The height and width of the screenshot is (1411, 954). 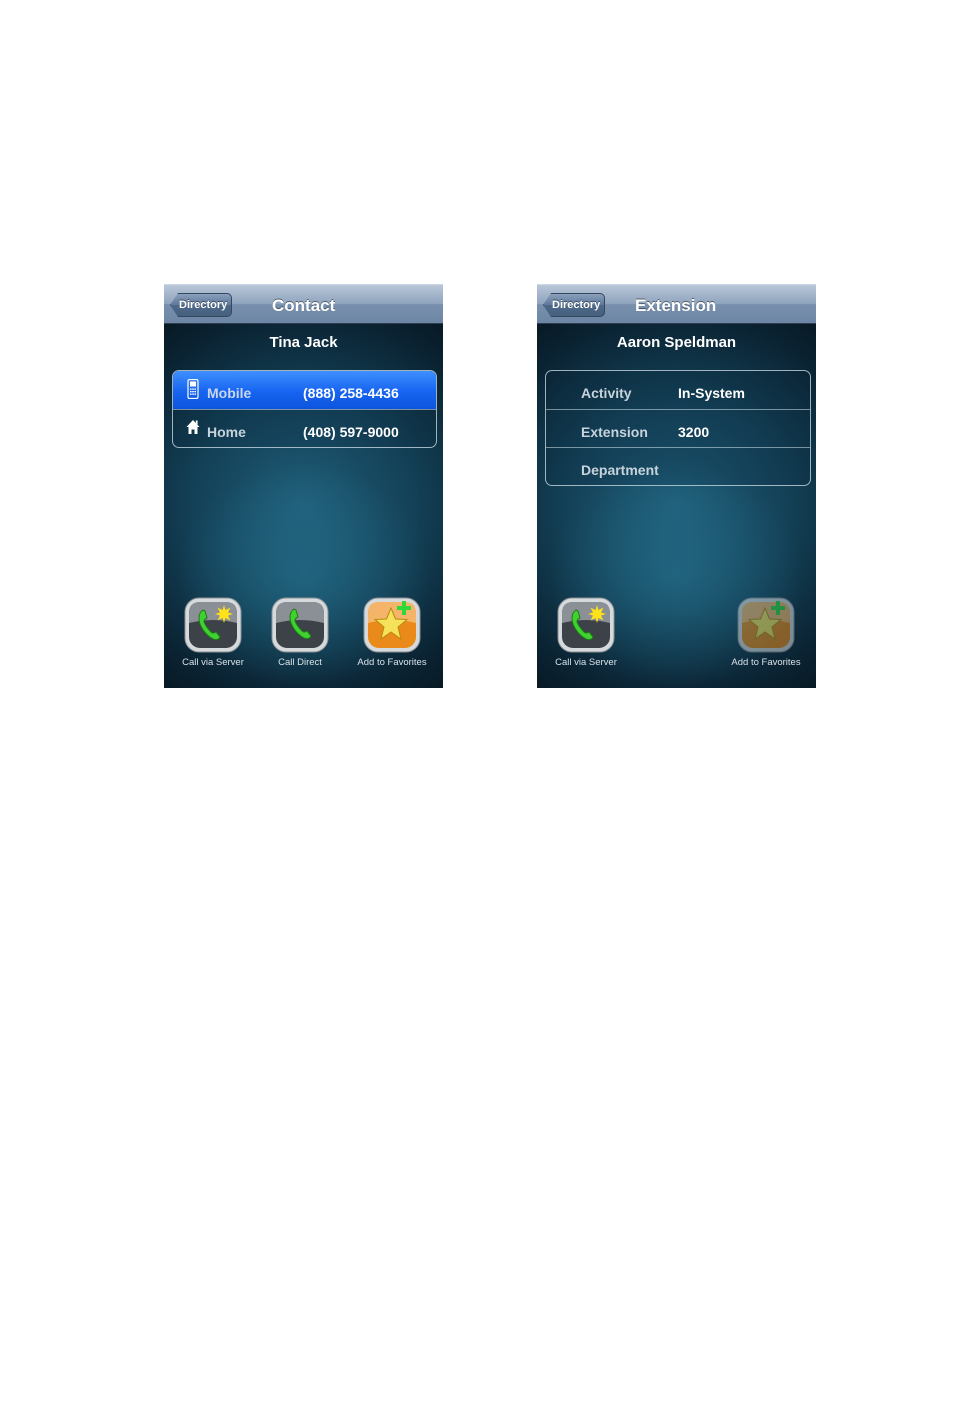 I want to click on navigation-bar: Directory Contact, so click(x=303, y=304).